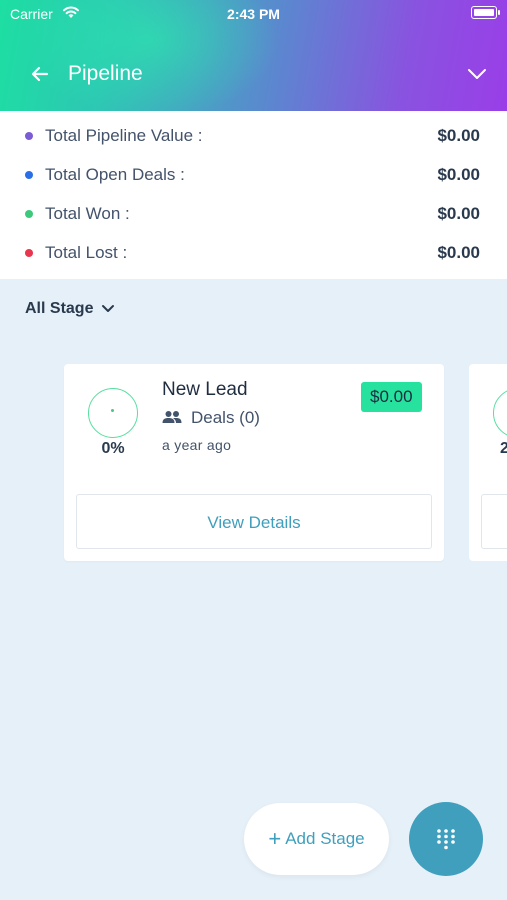 The image size is (507, 900). Describe the element at coordinates (325, 838) in the screenshot. I see `add-stage-label: Add Stage` at that location.